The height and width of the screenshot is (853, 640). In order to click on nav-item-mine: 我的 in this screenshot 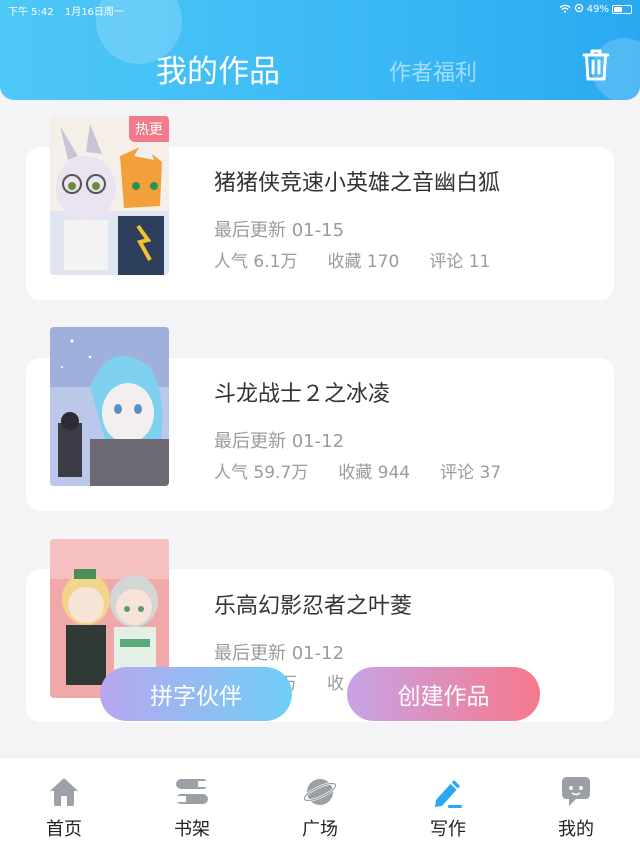, I will do `click(576, 805)`.